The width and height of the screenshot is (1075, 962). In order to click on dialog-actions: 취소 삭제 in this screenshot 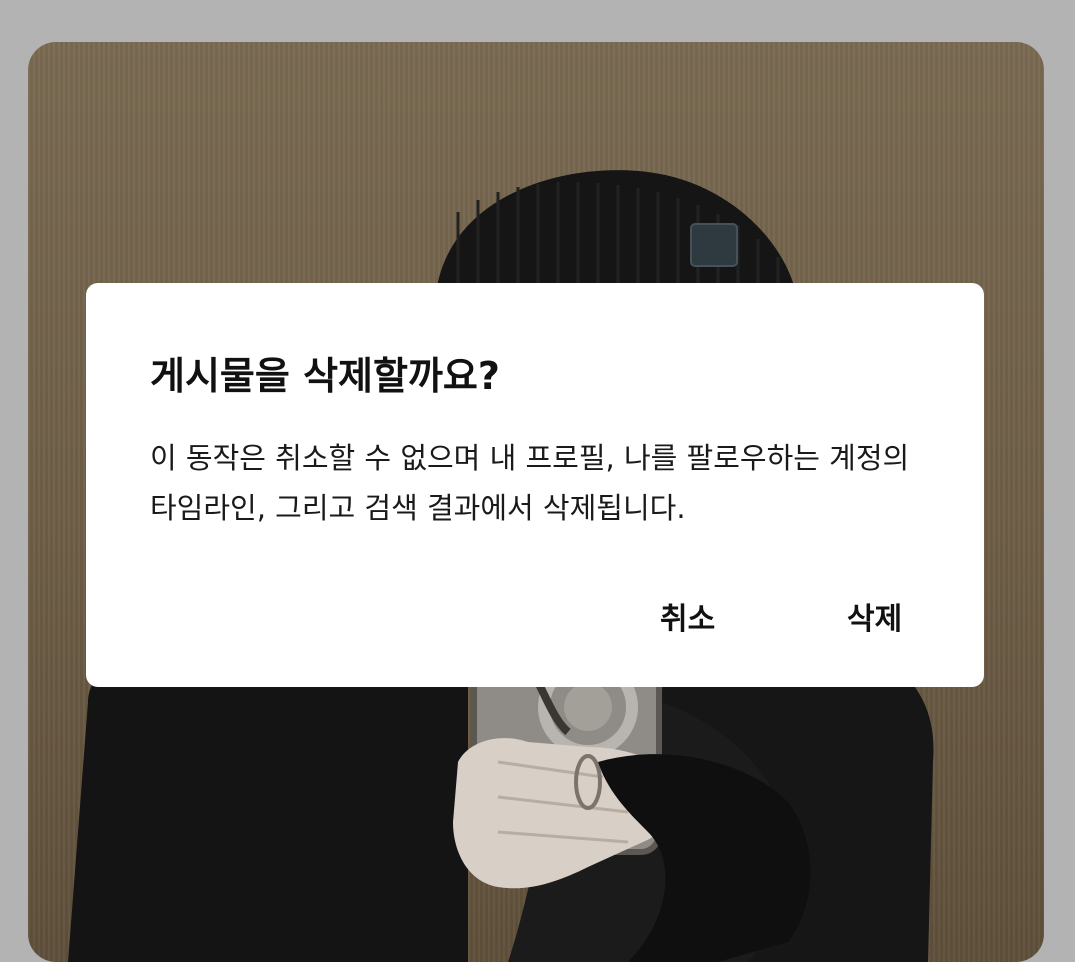, I will do `click(535, 620)`.